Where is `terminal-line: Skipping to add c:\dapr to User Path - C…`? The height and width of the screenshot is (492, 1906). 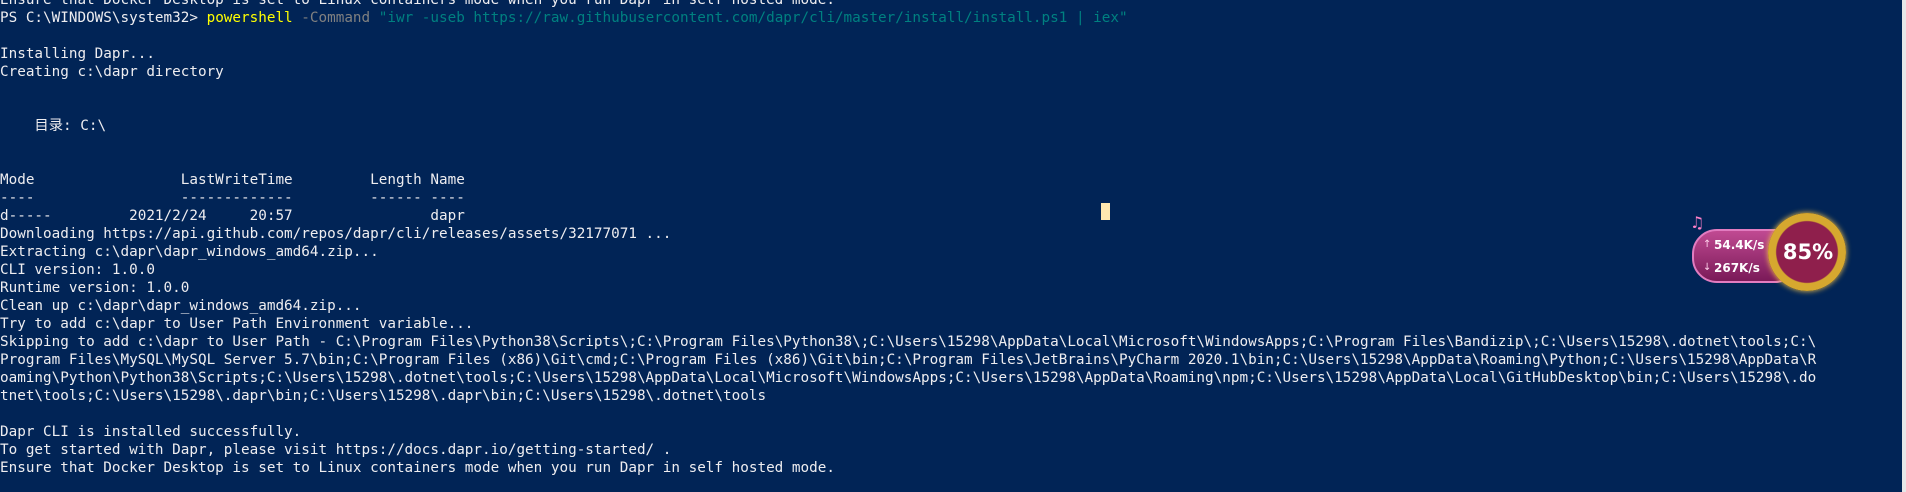
terminal-line: Skipping to add c:\dapr to User Path - C… is located at coordinates (908, 342).